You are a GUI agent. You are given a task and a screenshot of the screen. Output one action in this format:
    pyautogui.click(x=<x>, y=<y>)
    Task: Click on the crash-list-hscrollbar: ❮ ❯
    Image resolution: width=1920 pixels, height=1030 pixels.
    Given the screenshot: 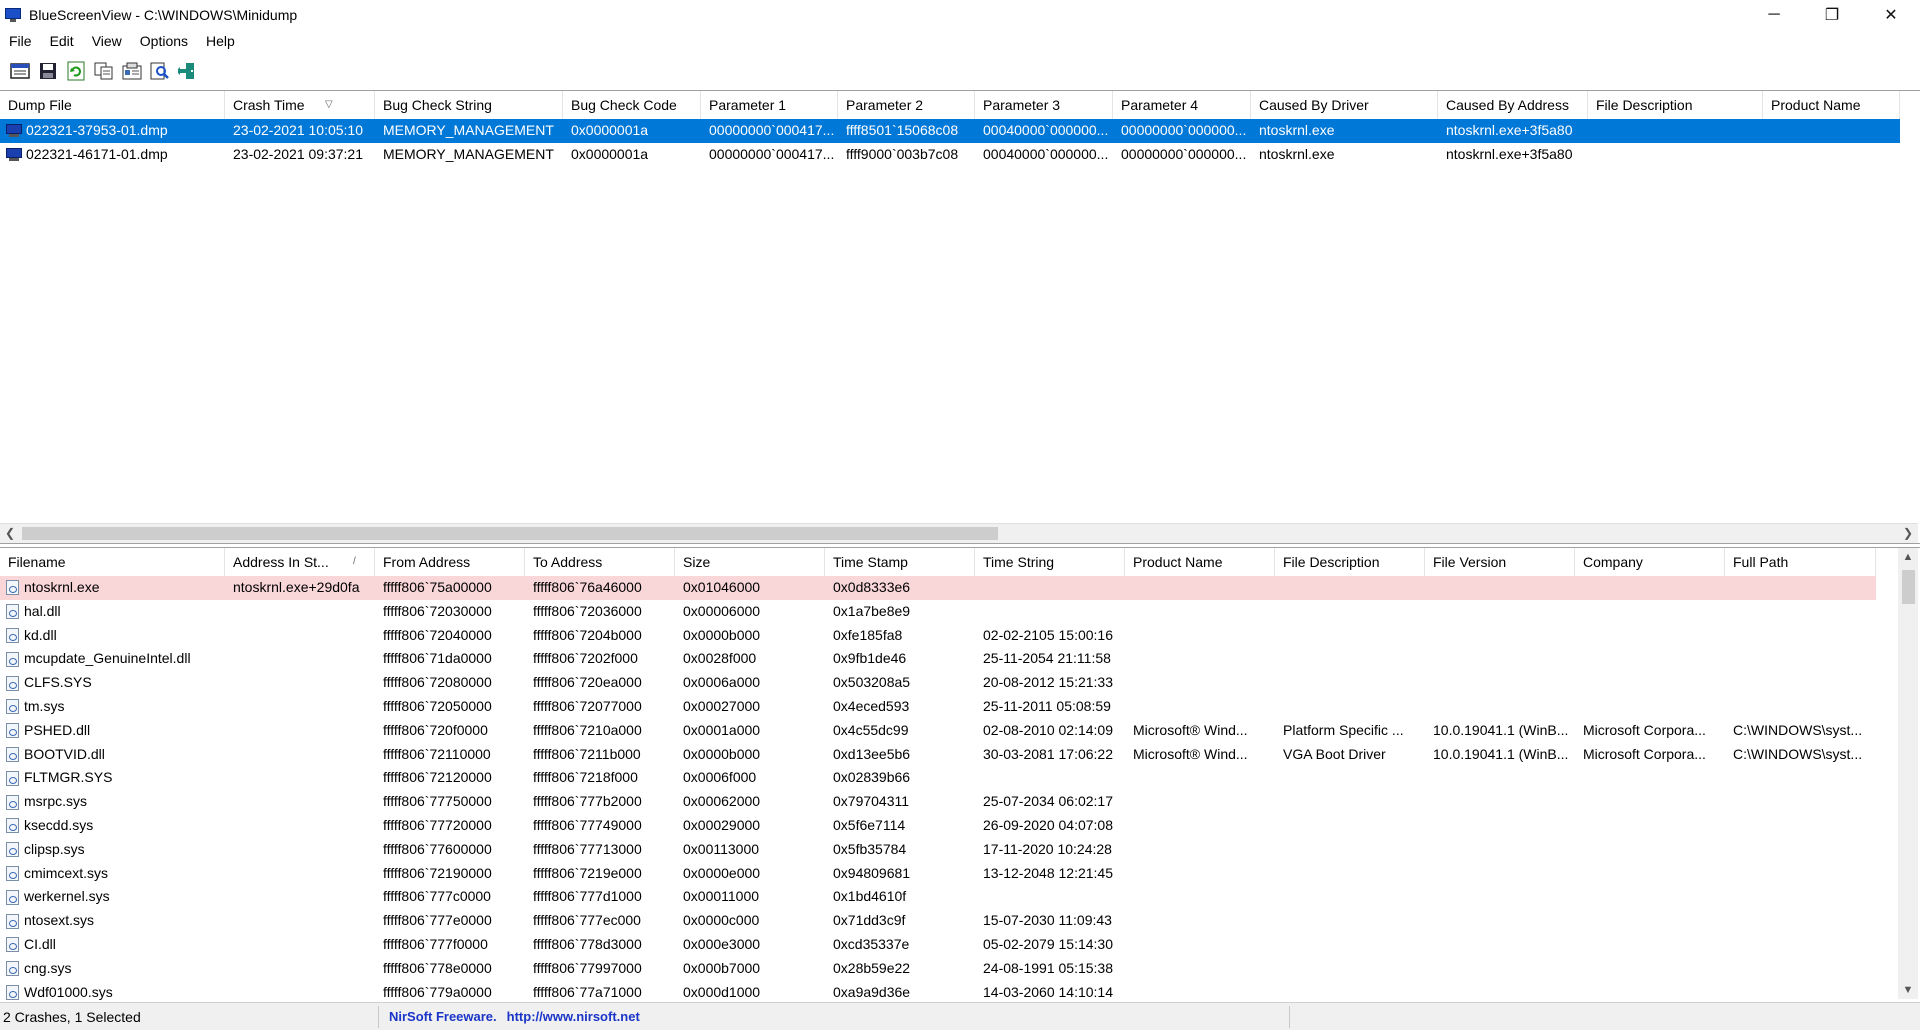 What is the action you would take?
    pyautogui.click(x=959, y=533)
    